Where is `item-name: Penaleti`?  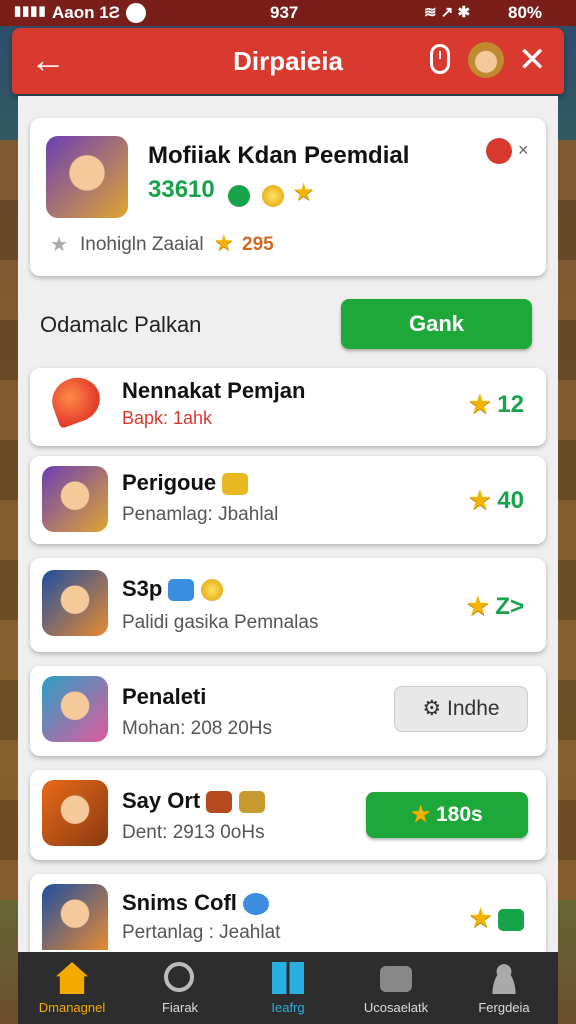 item-name: Penaleti is located at coordinates (164, 697).